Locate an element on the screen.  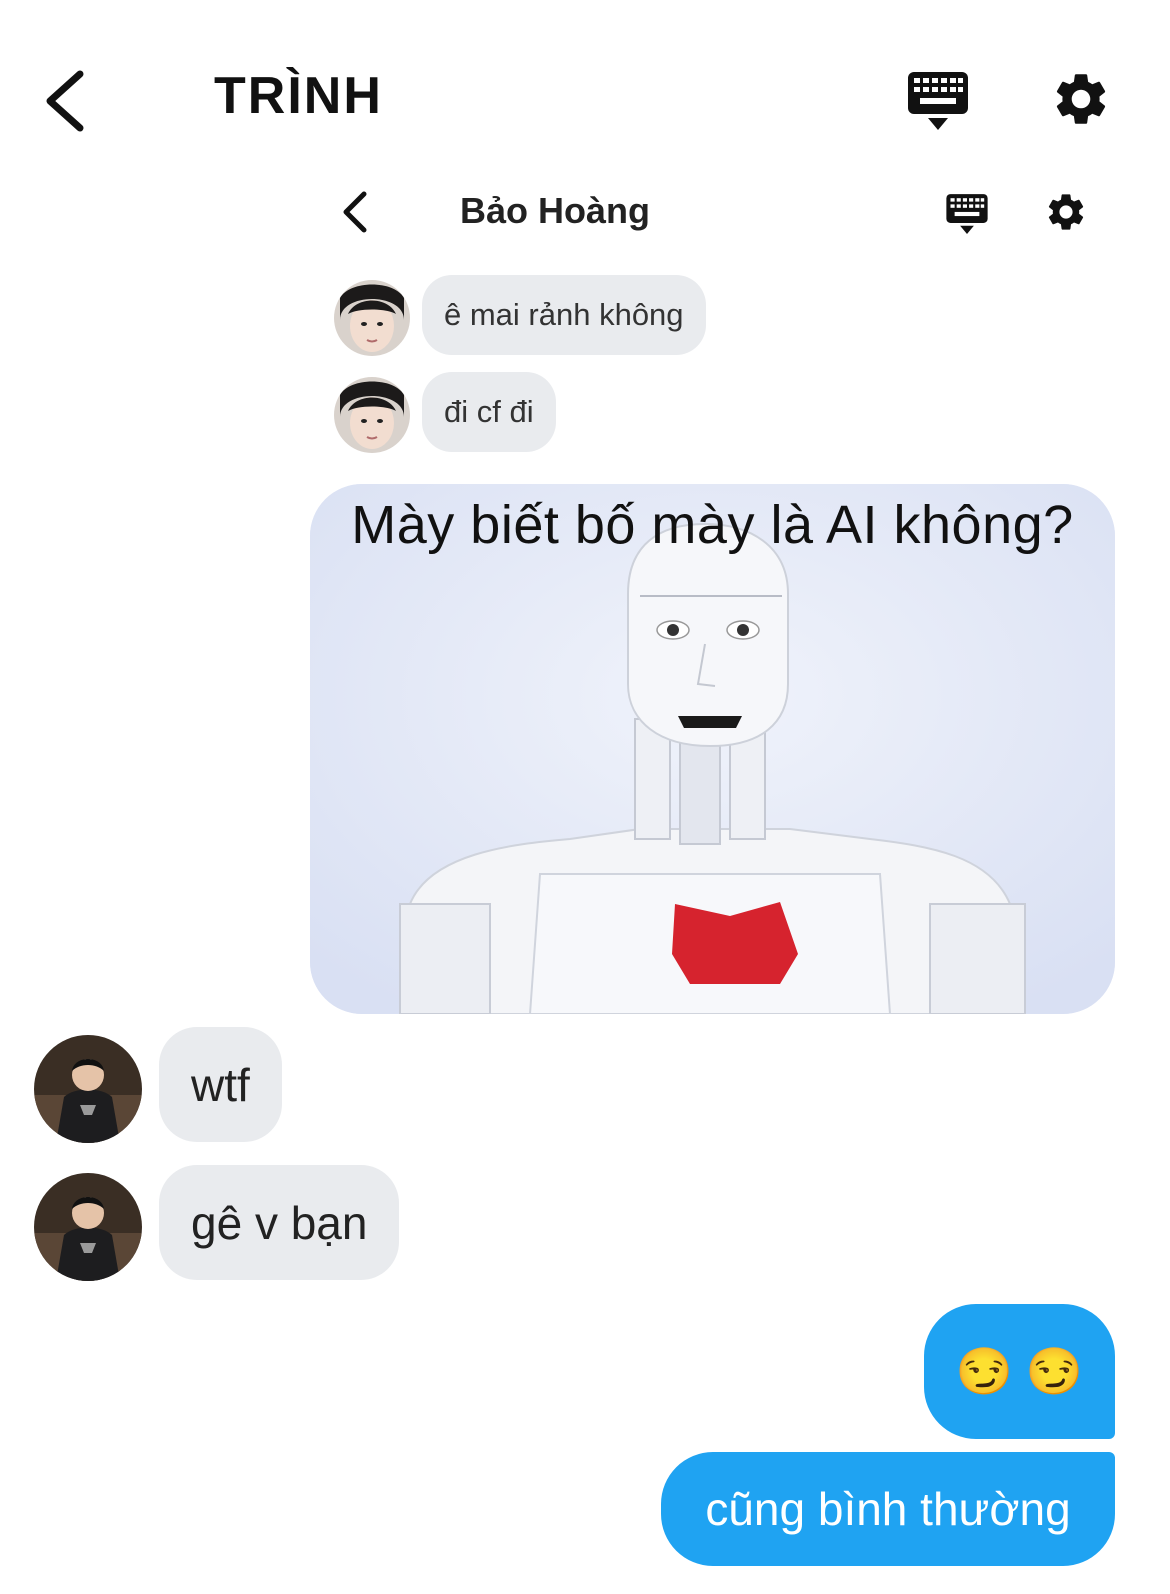
message-text: đi cf đi is located at coordinates (489, 411).